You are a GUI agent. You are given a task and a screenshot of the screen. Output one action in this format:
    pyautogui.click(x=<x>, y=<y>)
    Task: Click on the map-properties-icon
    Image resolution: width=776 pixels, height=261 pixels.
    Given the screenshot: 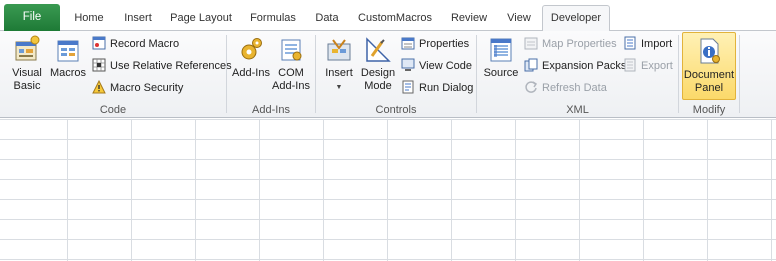 What is the action you would take?
    pyautogui.click(x=531, y=43)
    